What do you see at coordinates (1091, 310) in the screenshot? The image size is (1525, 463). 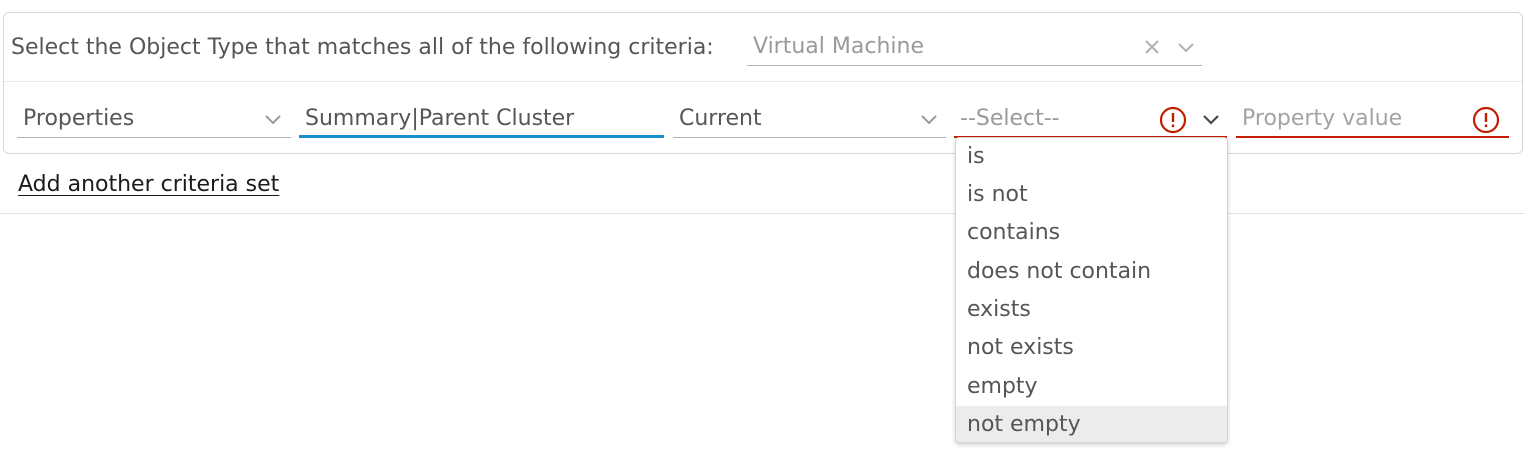 I see `operator-option-exists: exists` at bounding box center [1091, 310].